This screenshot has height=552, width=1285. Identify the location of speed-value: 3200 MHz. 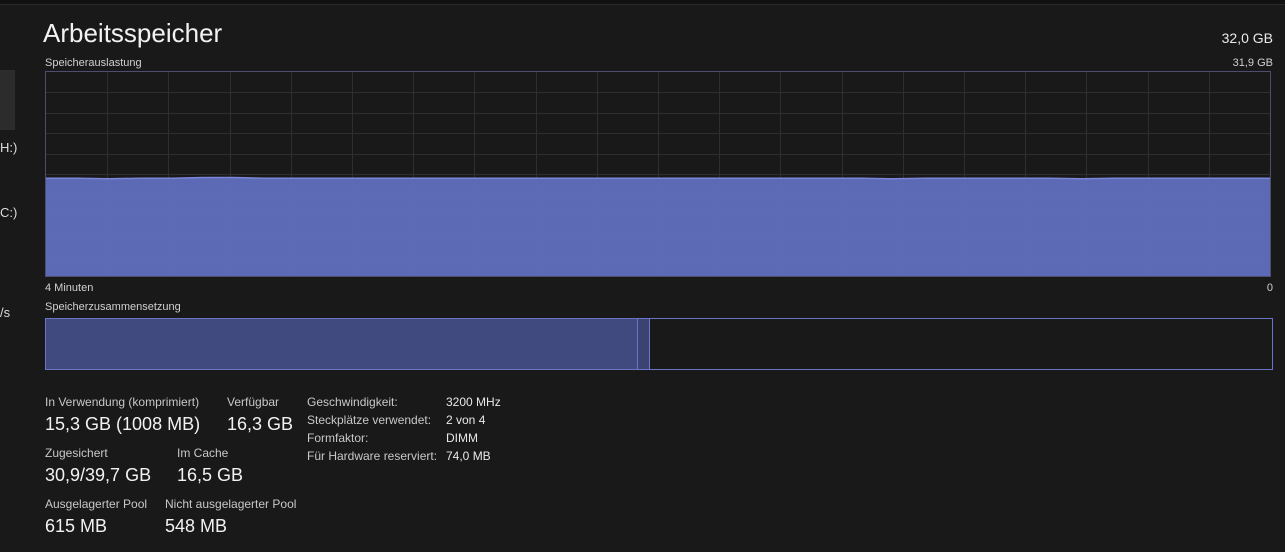
(473, 402).